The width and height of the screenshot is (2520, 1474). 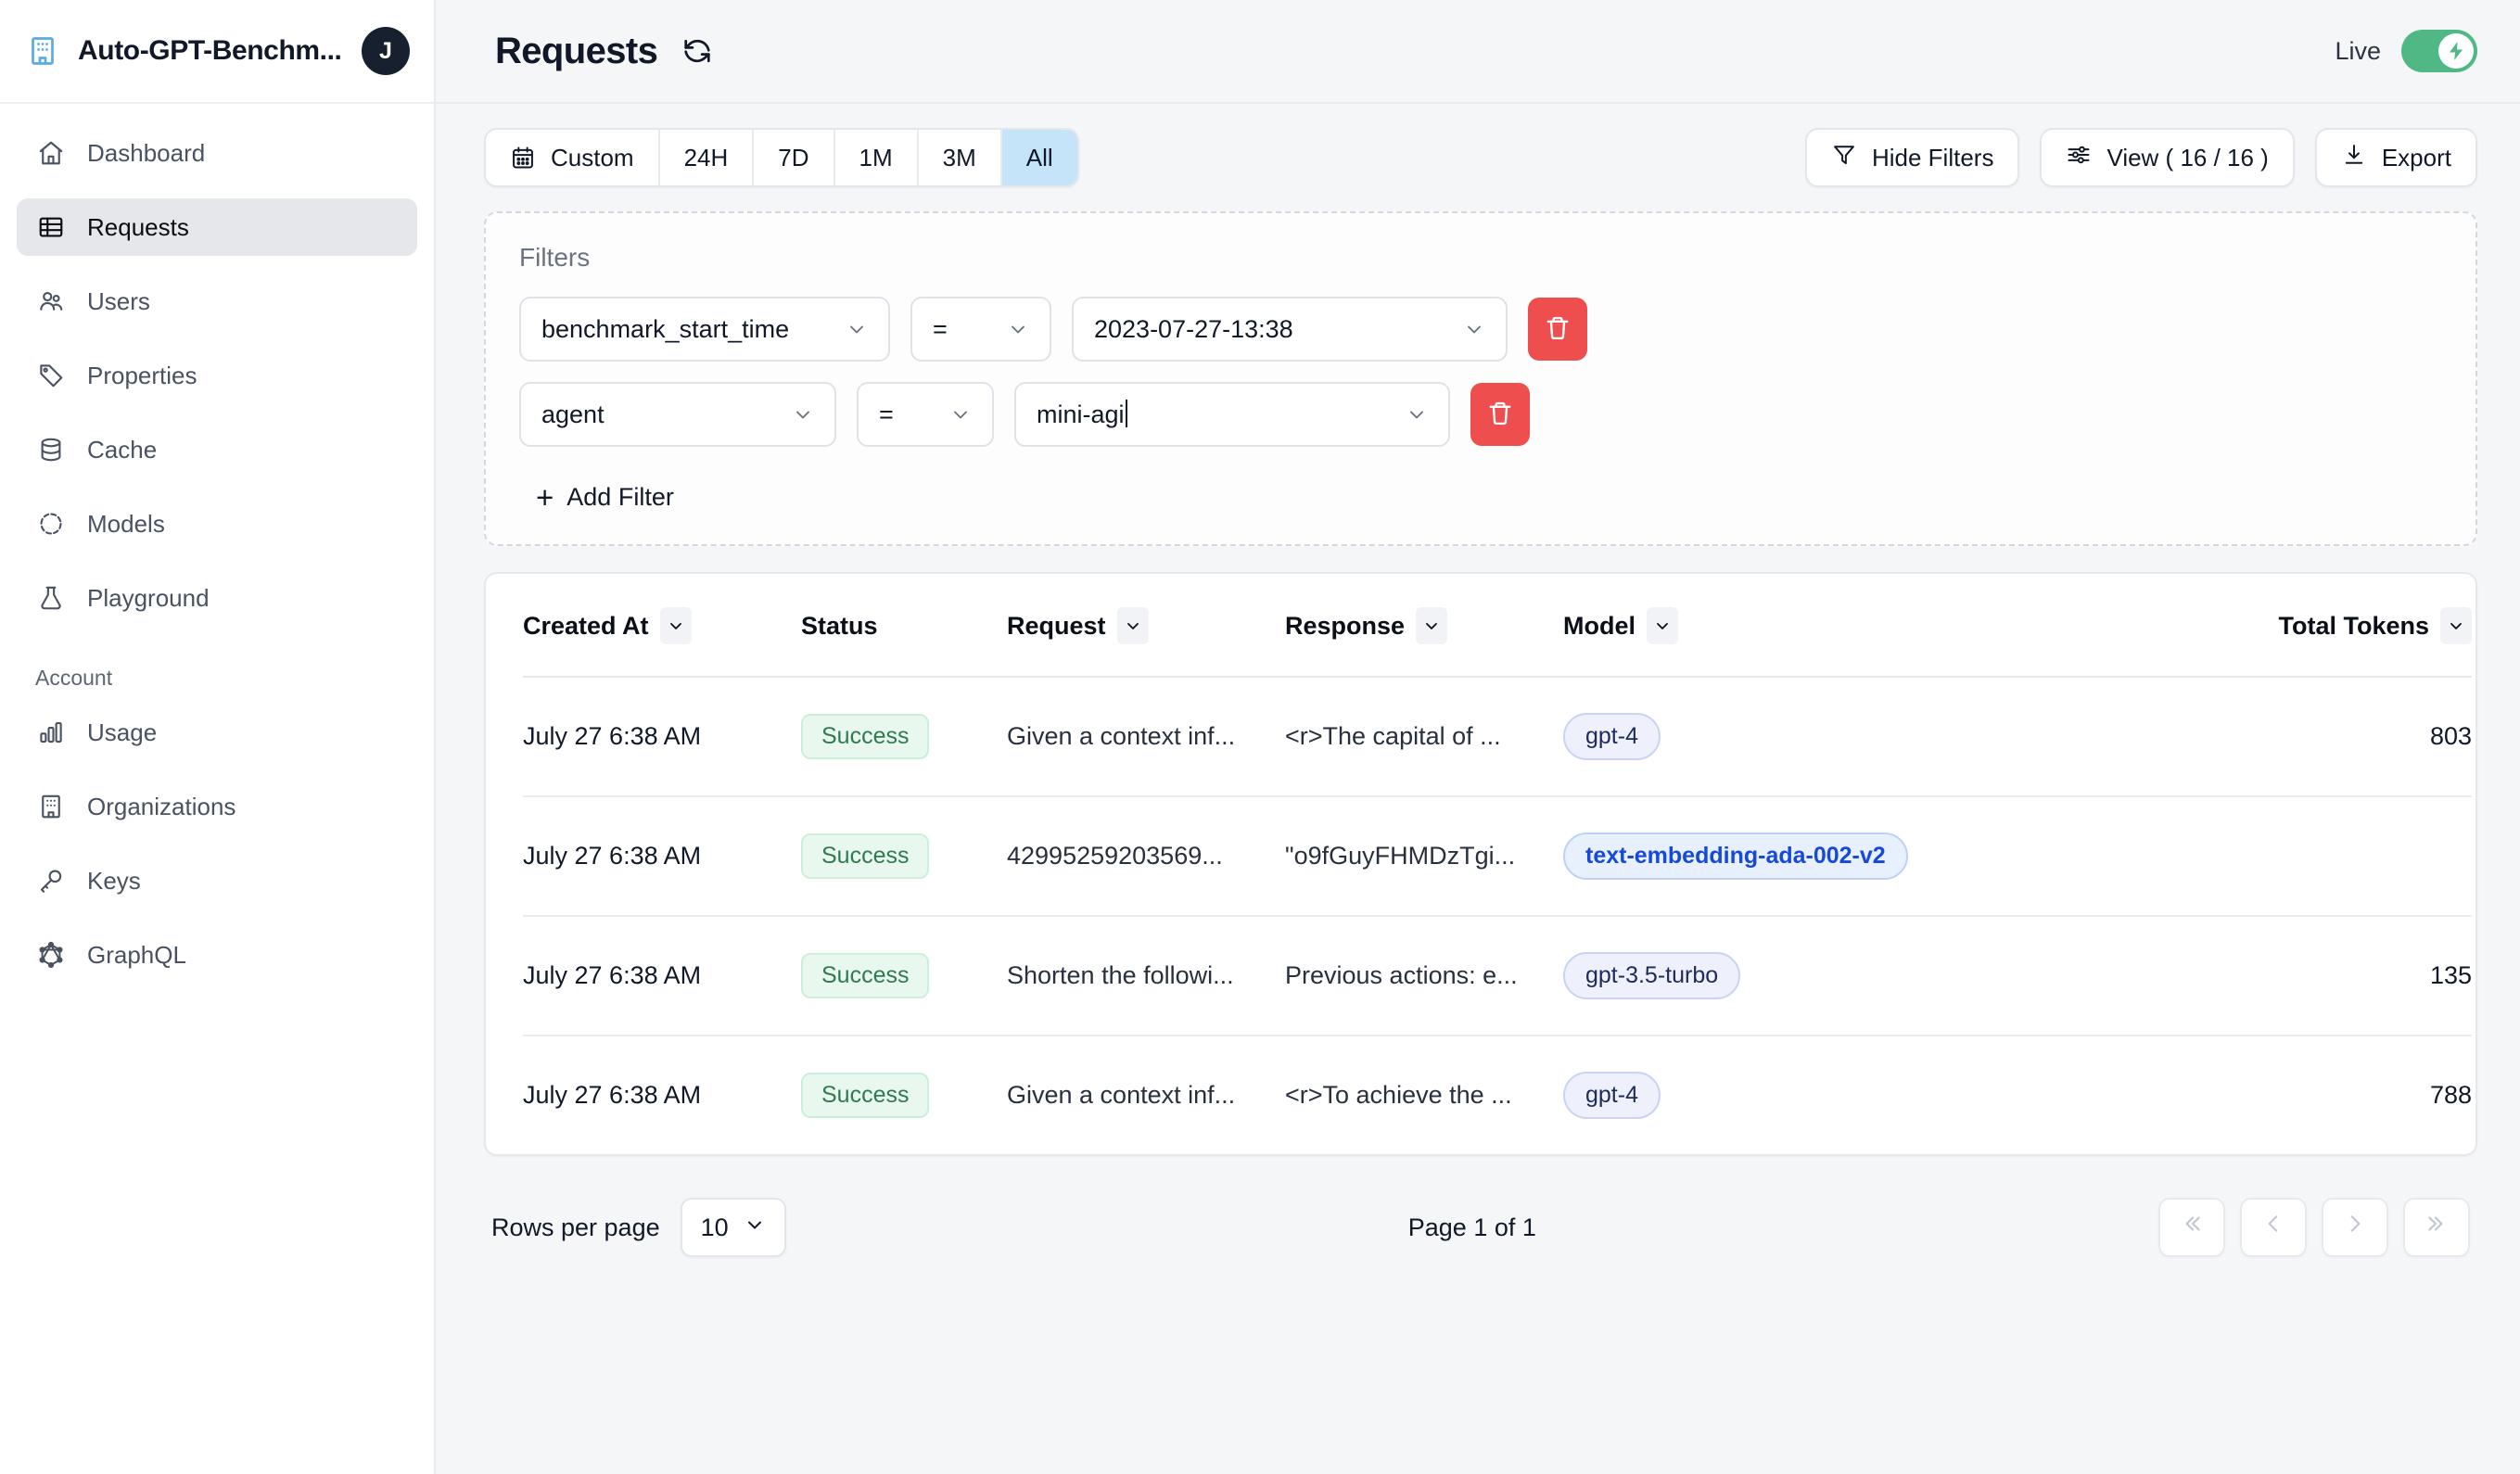 What do you see at coordinates (2439, 51) in the screenshot?
I see `live-toggle` at bounding box center [2439, 51].